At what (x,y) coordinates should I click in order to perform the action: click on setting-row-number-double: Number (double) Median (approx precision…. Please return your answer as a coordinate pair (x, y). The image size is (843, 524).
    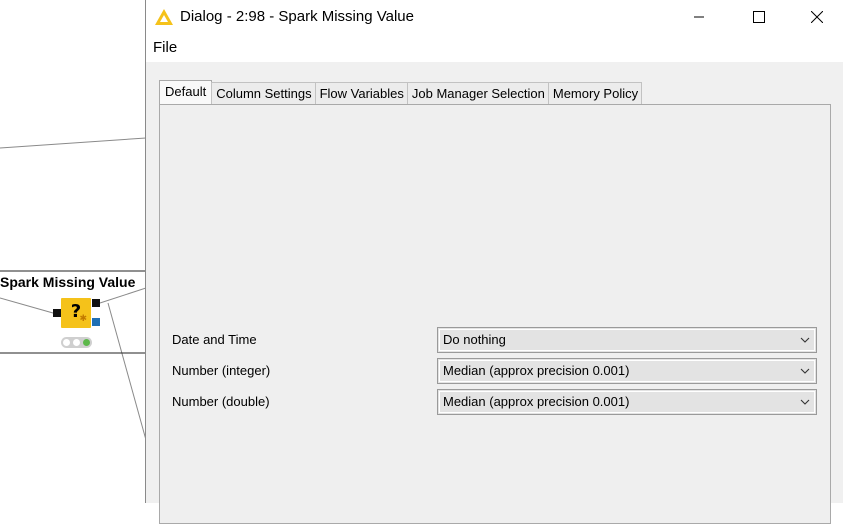
    Looking at the image, I should click on (497, 402).